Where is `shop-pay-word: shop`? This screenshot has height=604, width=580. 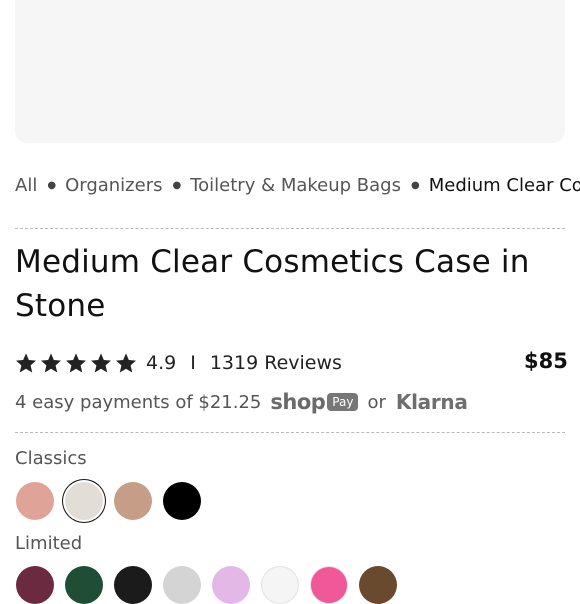
shop-pay-word: shop is located at coordinates (298, 402).